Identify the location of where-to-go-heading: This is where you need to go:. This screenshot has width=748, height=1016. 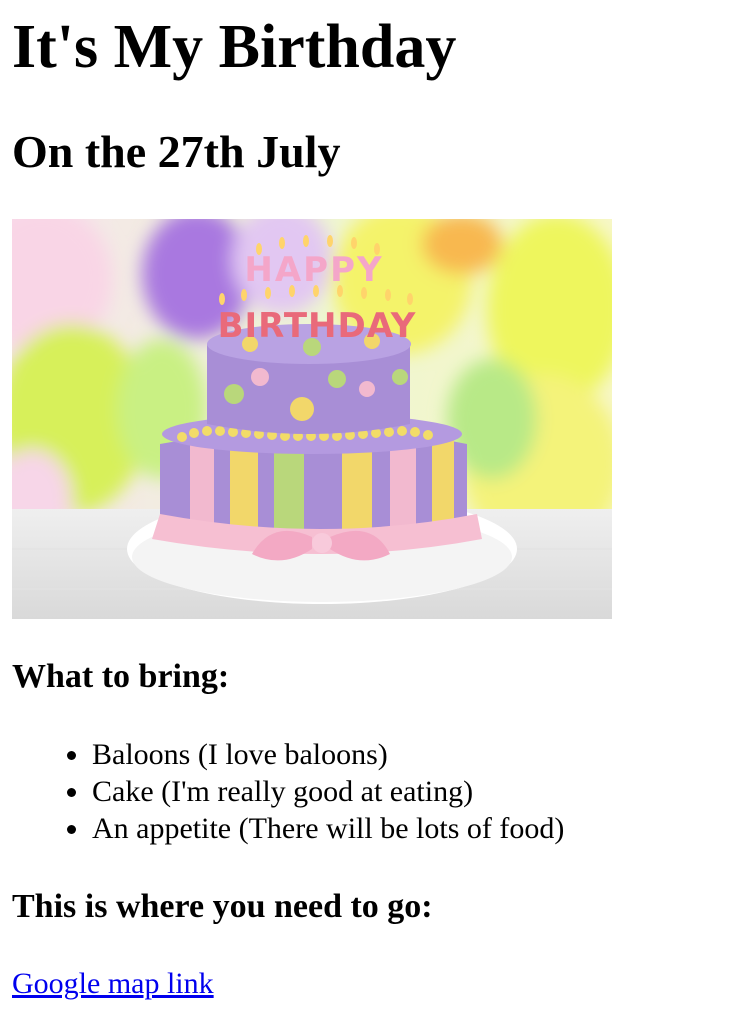
(222, 906).